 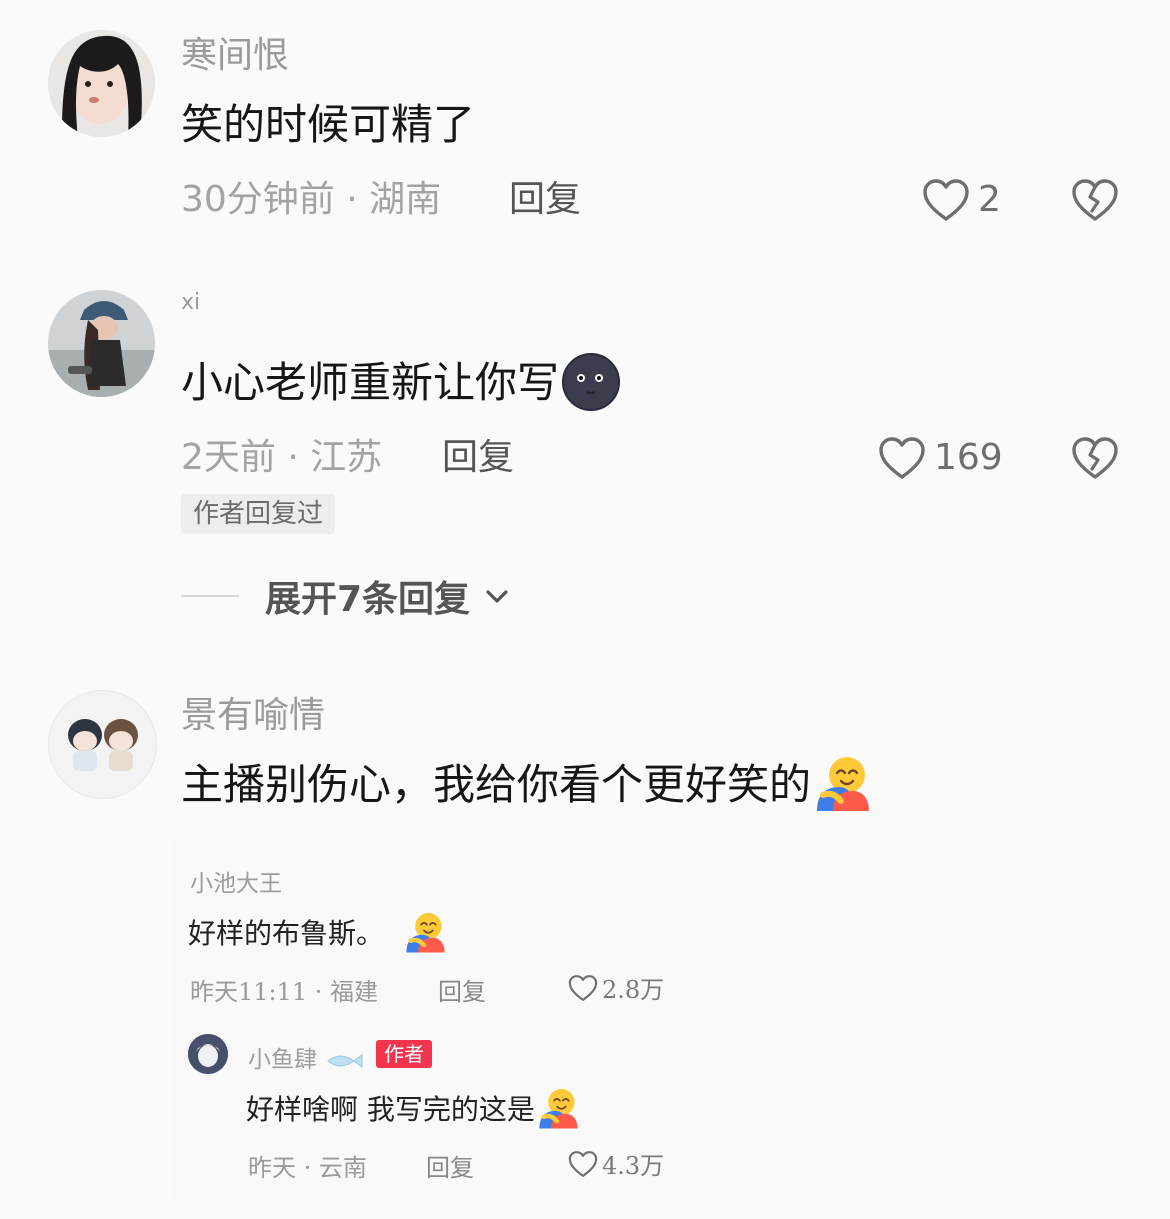 I want to click on reply-reply-button: 回复, so click(x=450, y=1168).